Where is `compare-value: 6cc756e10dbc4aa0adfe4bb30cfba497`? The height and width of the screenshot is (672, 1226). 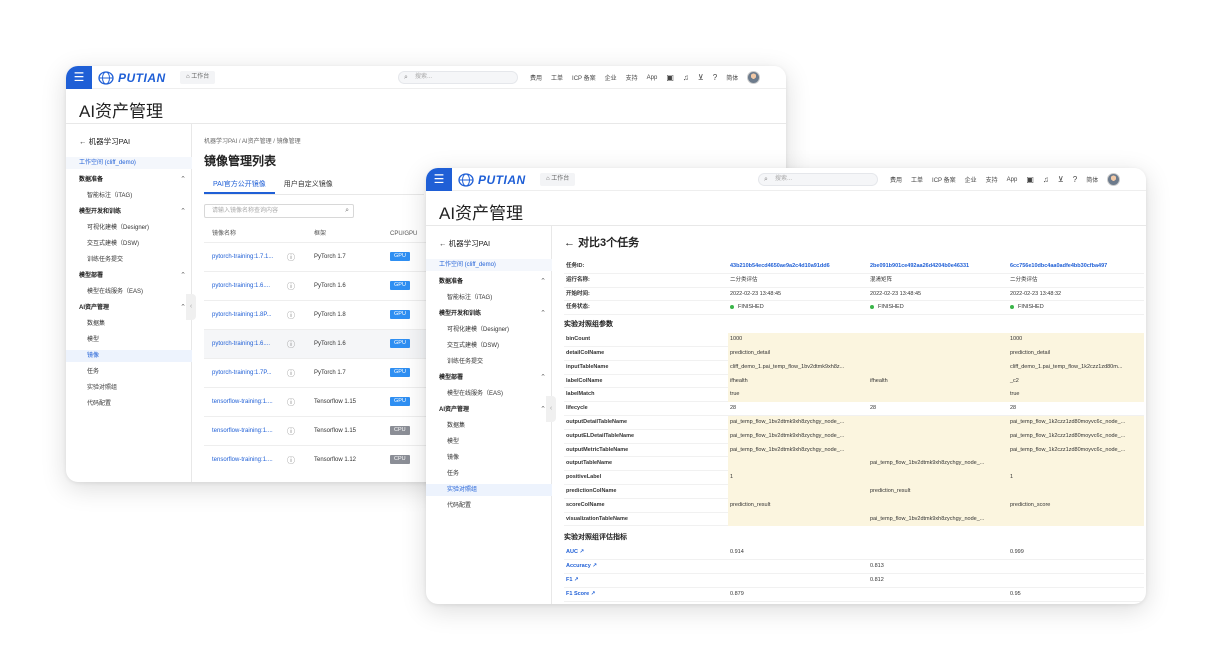
compare-value: 6cc756e10dbc4aa0adfe4bb30cfba497 is located at coordinates (1076, 267).